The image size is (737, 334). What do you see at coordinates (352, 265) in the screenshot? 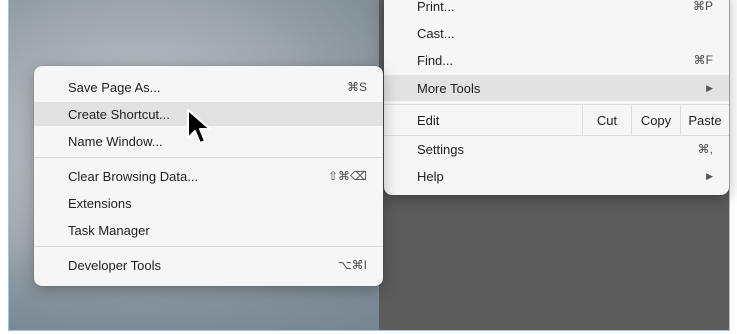
I see `menu-item-shortcut: ⌥⌘I` at bounding box center [352, 265].